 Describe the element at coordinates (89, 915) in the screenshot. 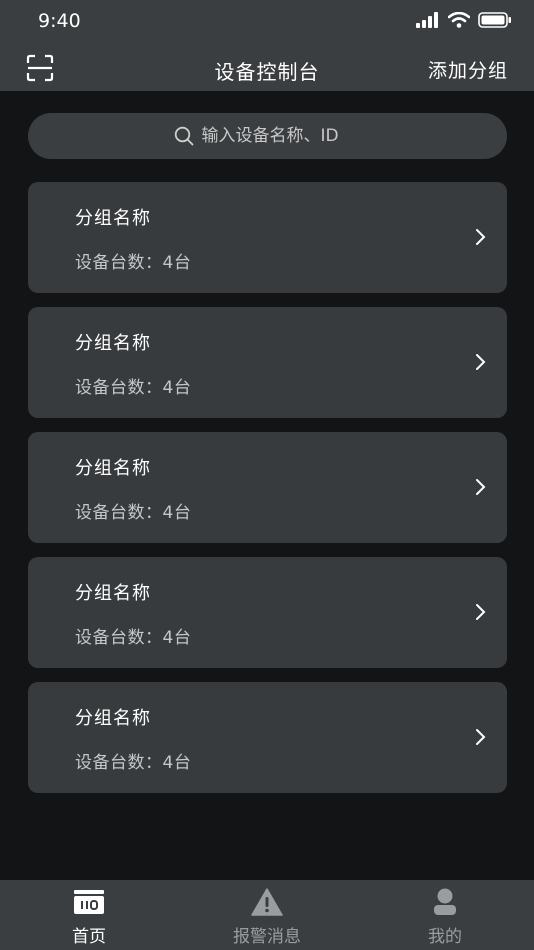

I see `tab-home: 首页` at that location.